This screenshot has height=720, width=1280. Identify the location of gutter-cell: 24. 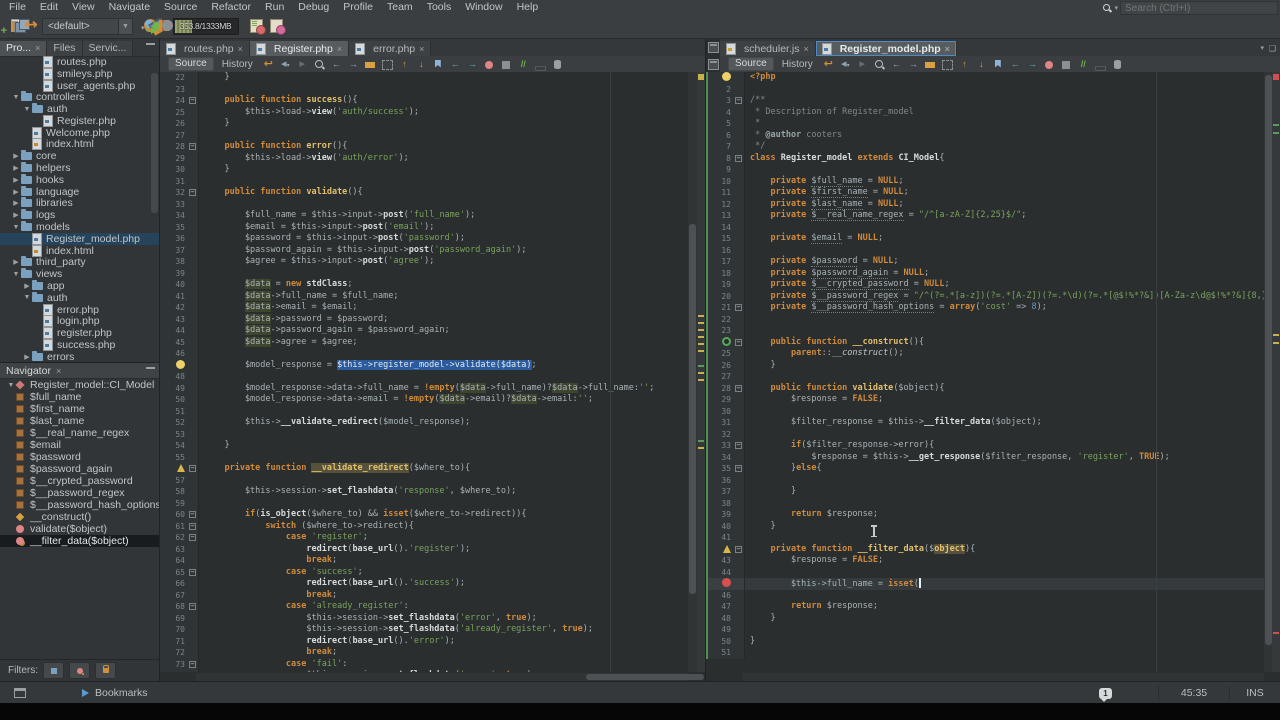
(174, 101).